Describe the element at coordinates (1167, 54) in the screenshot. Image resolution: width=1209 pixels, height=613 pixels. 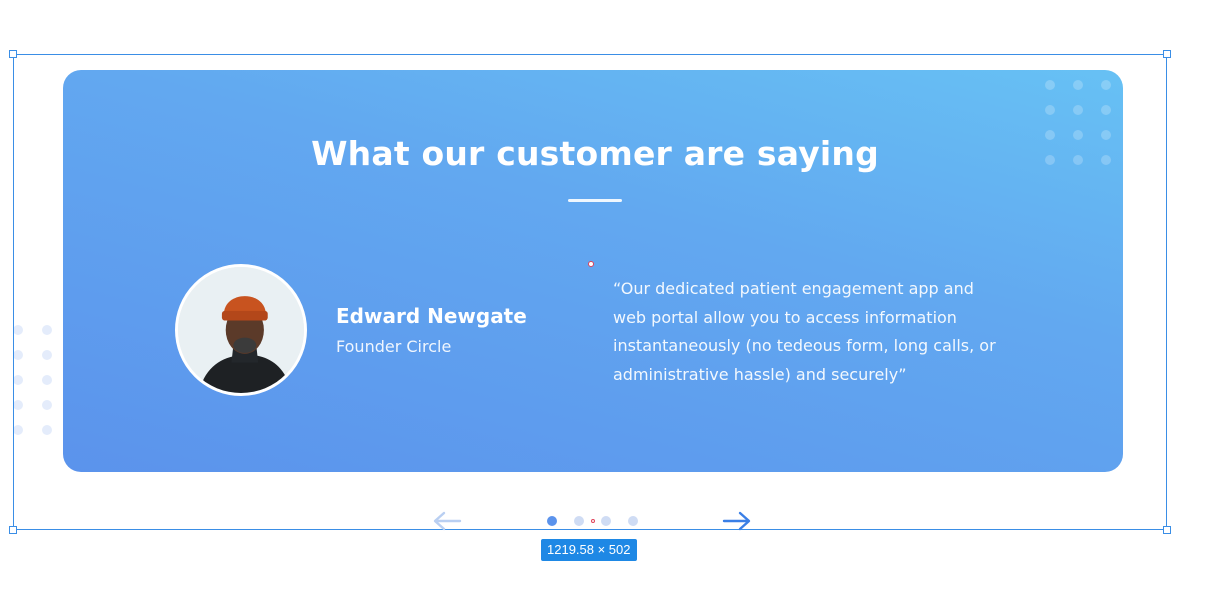
I see `resize-handle-top-right` at that location.